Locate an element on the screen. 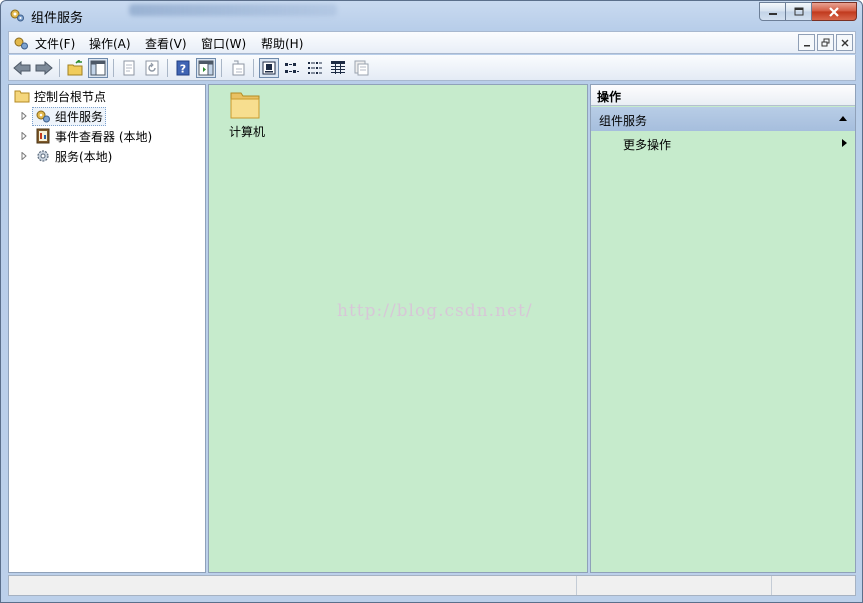 The height and width of the screenshot is (603, 863). mdi-controls is located at coordinates (825, 42).